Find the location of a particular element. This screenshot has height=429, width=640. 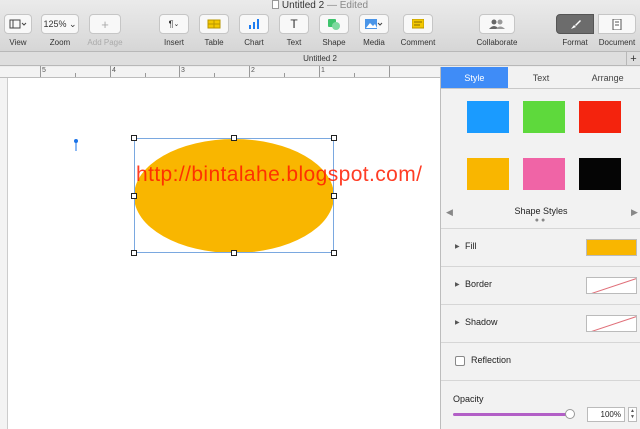

plus-icon: + is located at coordinates (105, 24).